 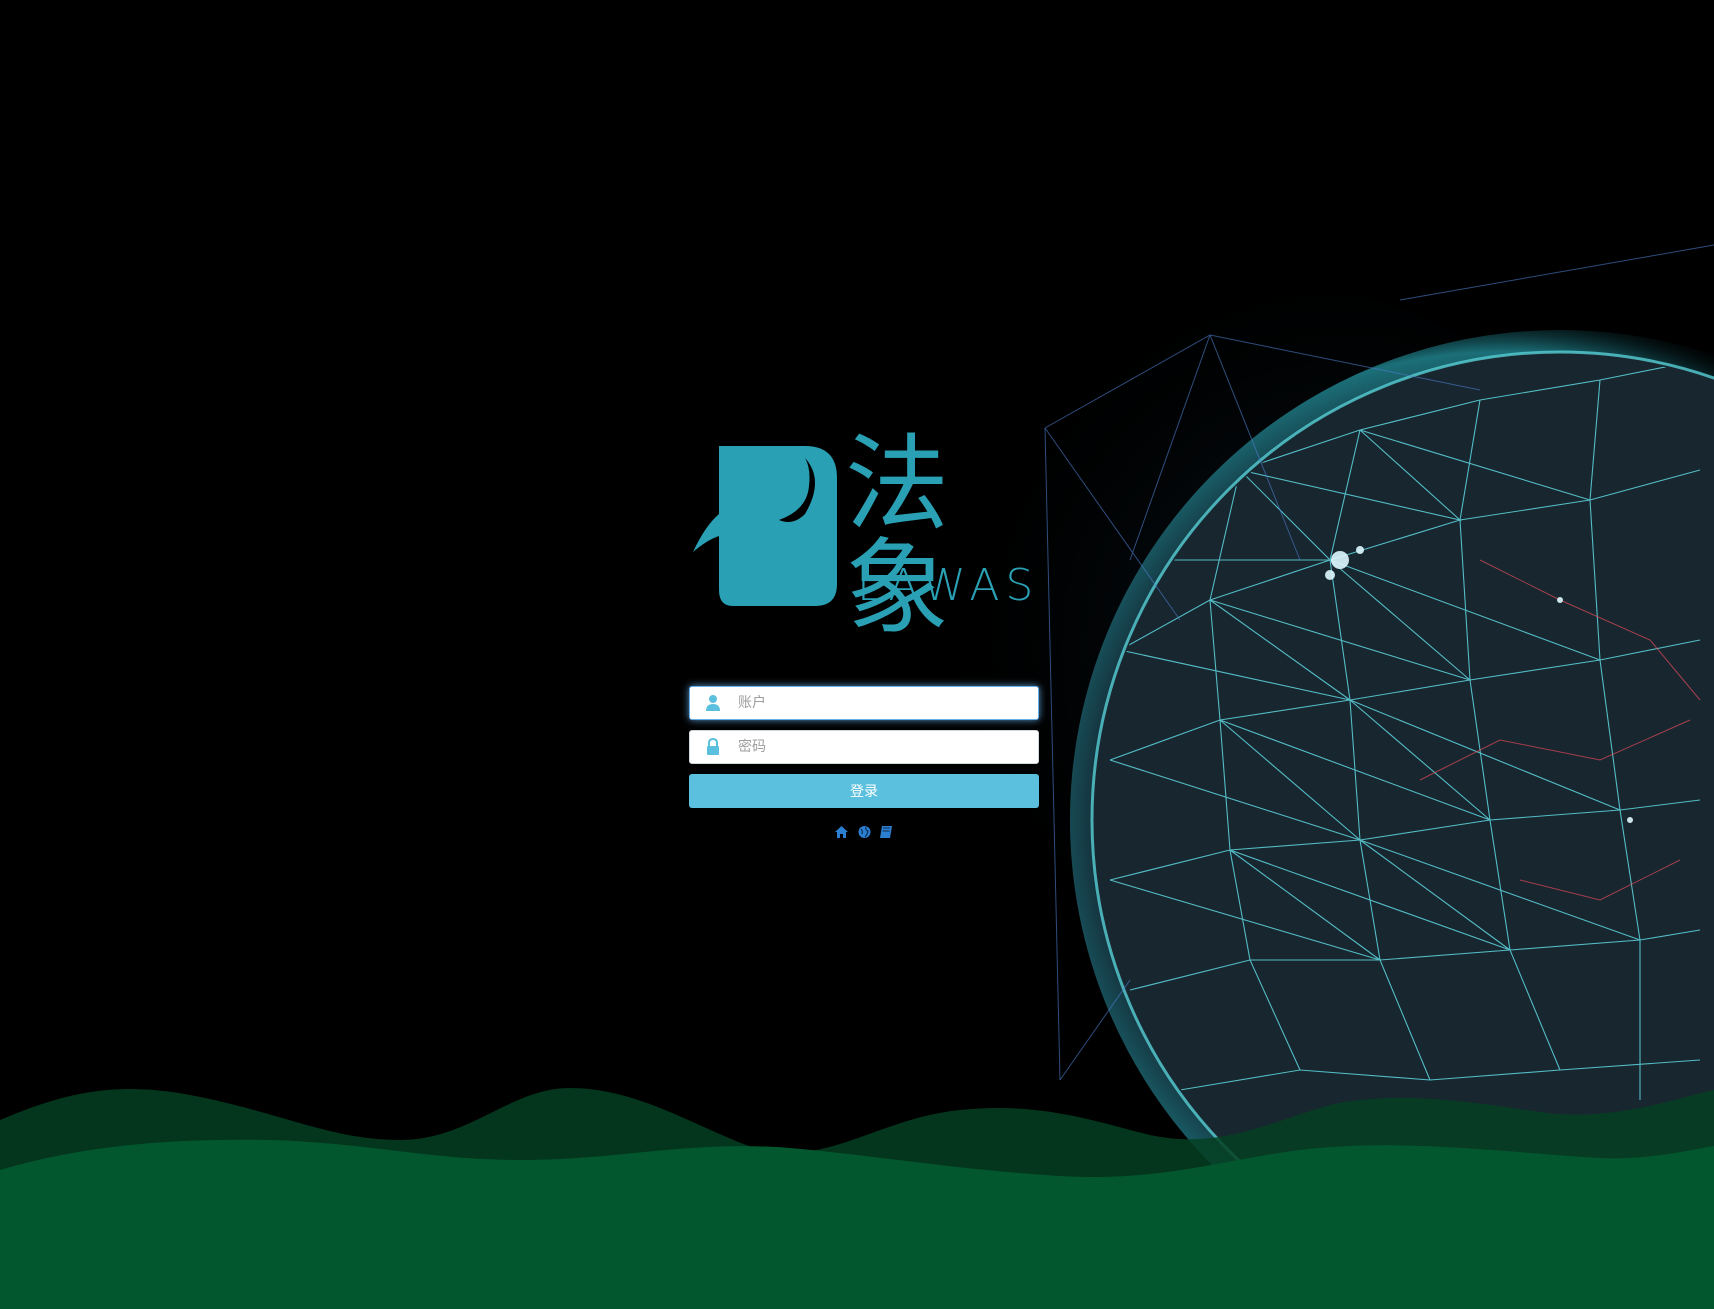 I want to click on password-field, so click(x=864, y=747).